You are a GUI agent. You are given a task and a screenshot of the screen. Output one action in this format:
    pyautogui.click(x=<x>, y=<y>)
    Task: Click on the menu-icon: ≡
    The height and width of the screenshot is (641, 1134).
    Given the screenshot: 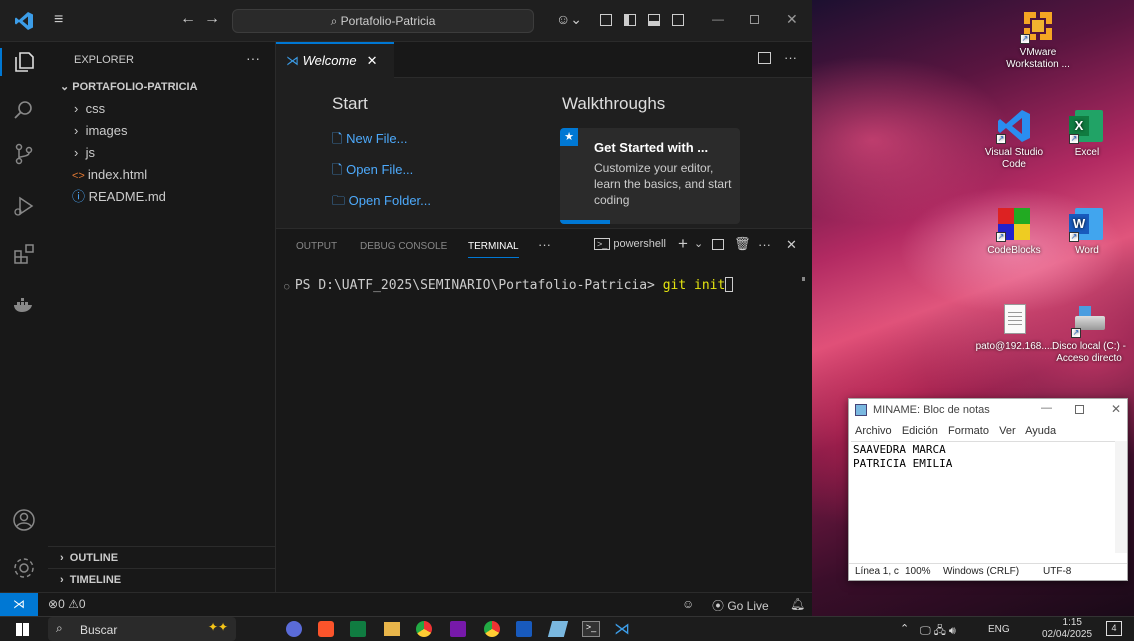 What is the action you would take?
    pyautogui.click(x=58, y=20)
    